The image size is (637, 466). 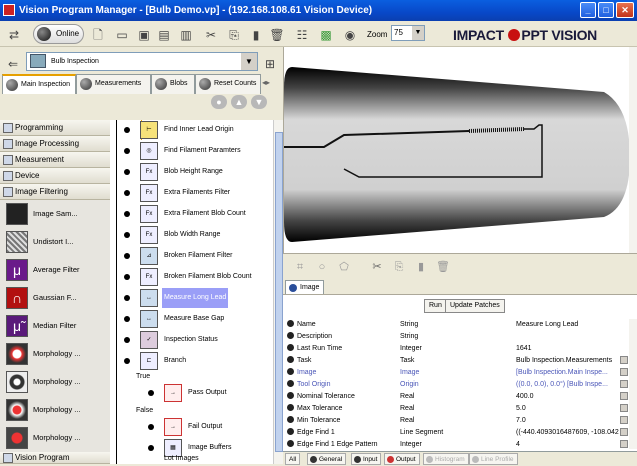 I want to click on scroll-thumb, so click(x=279, y=292).